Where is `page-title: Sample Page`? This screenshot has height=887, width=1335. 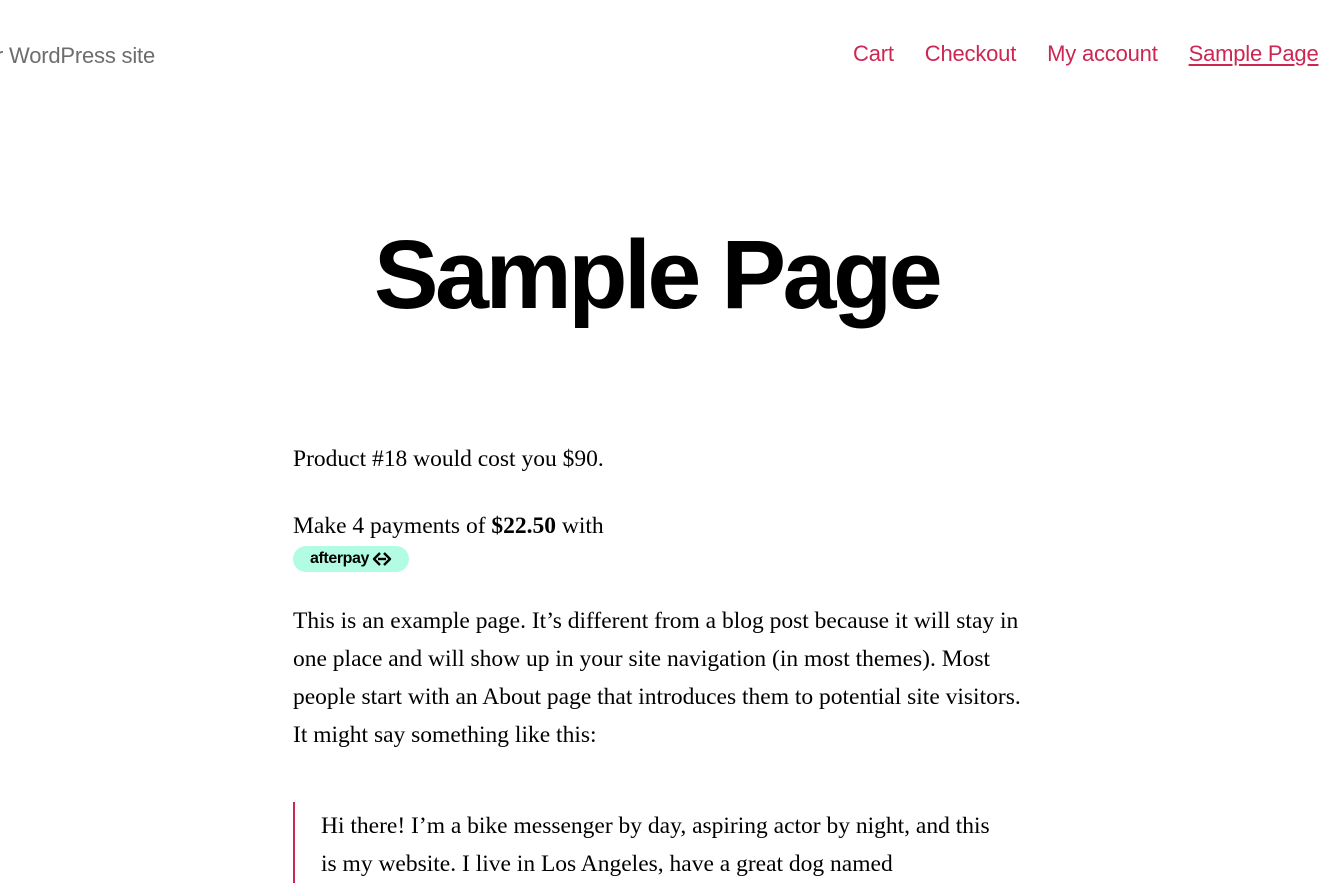 page-title: Sample Page is located at coordinates (658, 274).